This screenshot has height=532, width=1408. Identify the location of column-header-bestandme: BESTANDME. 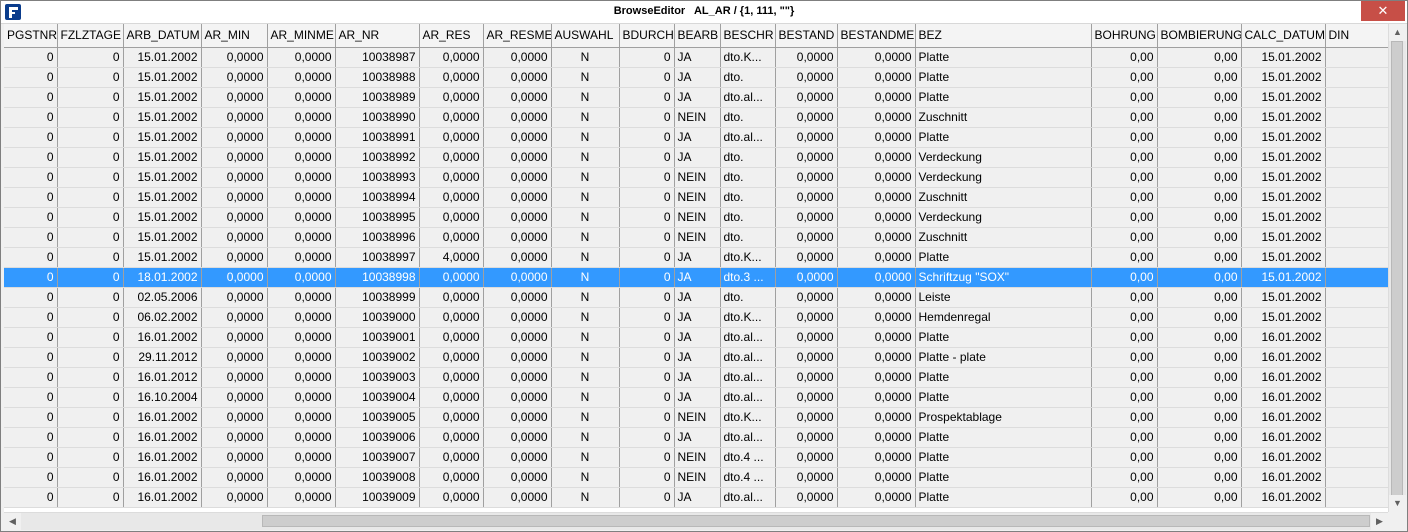
(876, 36).